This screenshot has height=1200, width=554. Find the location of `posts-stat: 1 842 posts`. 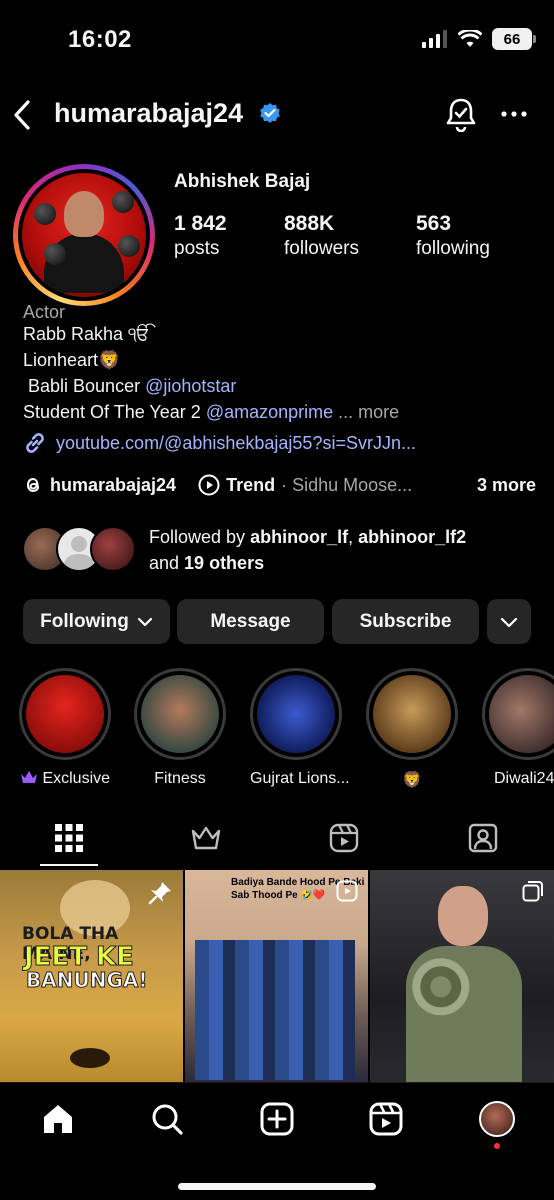

posts-stat: 1 842 posts is located at coordinates (200, 236).